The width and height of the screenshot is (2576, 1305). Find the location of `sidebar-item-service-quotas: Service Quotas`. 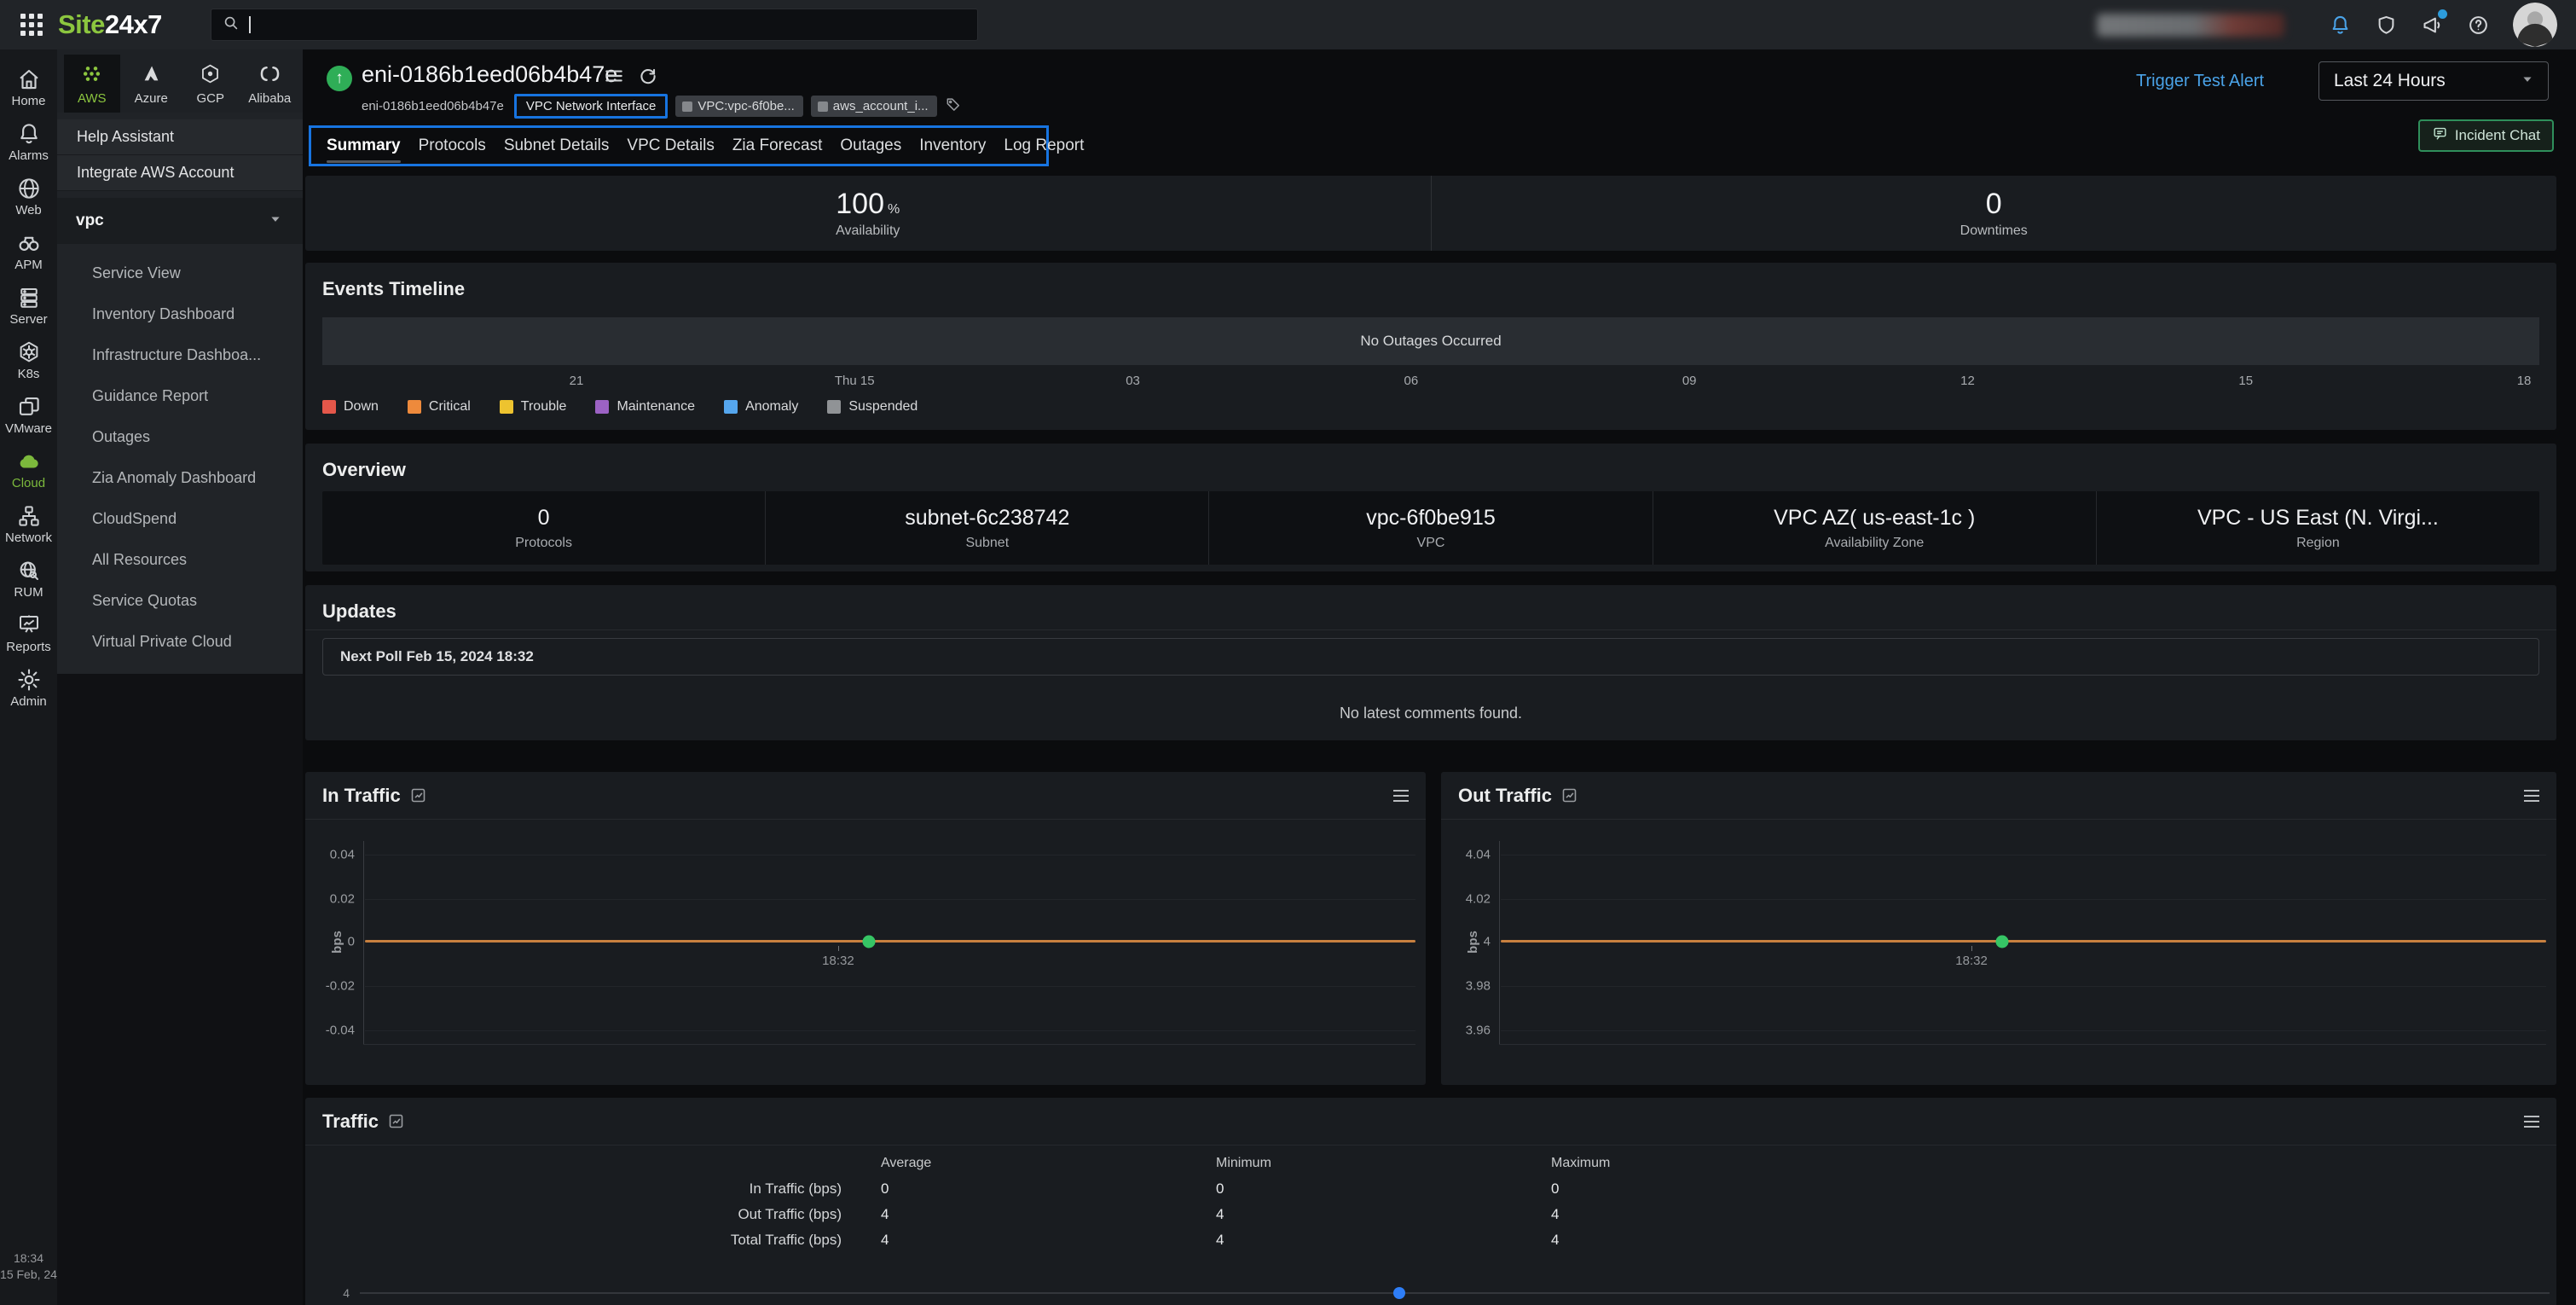

sidebar-item-service-quotas: Service Quotas is located at coordinates (180, 600).